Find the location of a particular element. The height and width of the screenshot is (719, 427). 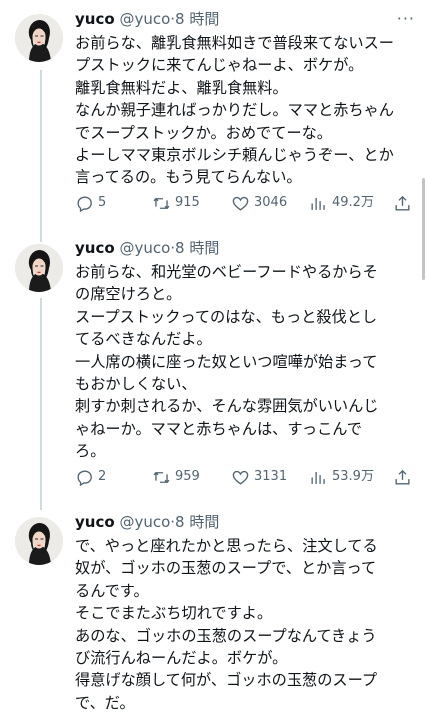

views-button: 53.9万 is located at coordinates (341, 477).